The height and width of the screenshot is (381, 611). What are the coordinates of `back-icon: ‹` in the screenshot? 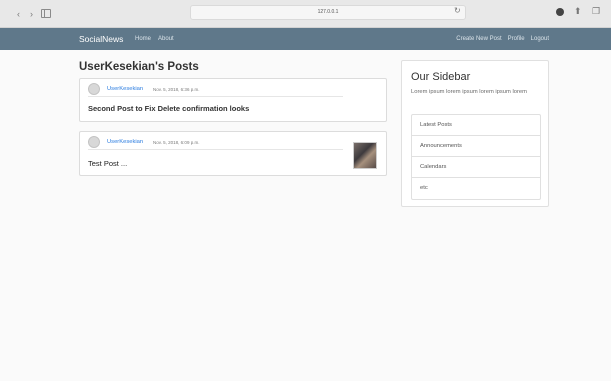 It's located at (18, 14).